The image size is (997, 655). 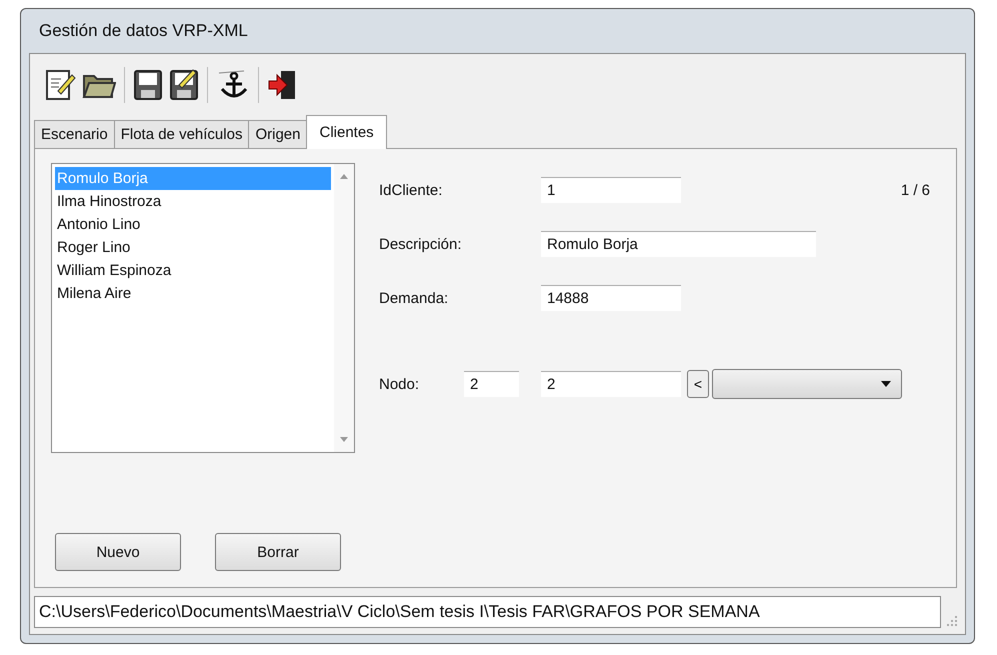 I want to click on input-field: 1, so click(x=611, y=190).